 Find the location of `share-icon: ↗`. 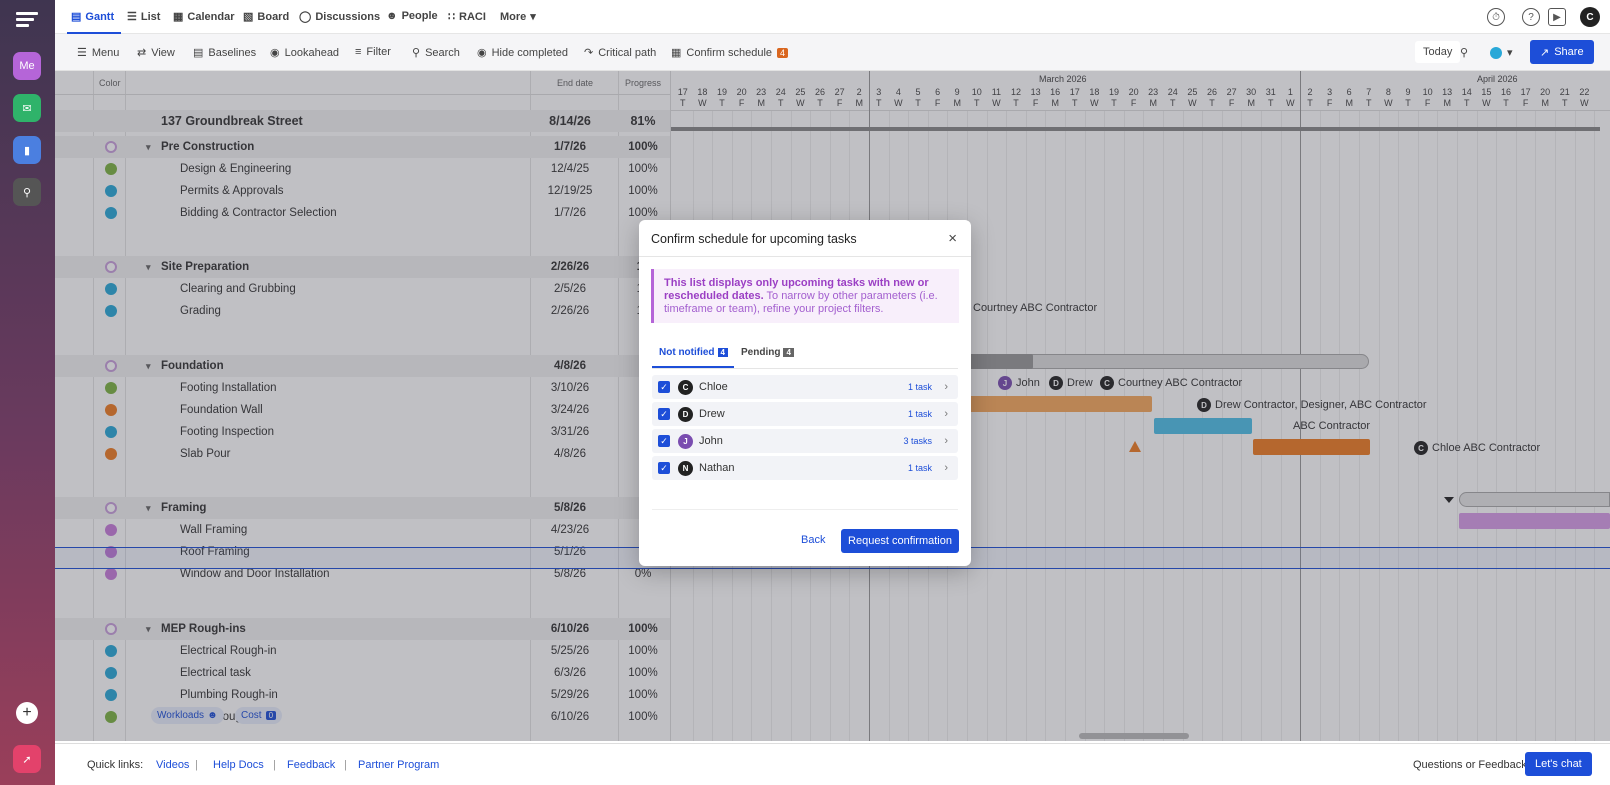

share-icon: ↗ is located at coordinates (1545, 52).